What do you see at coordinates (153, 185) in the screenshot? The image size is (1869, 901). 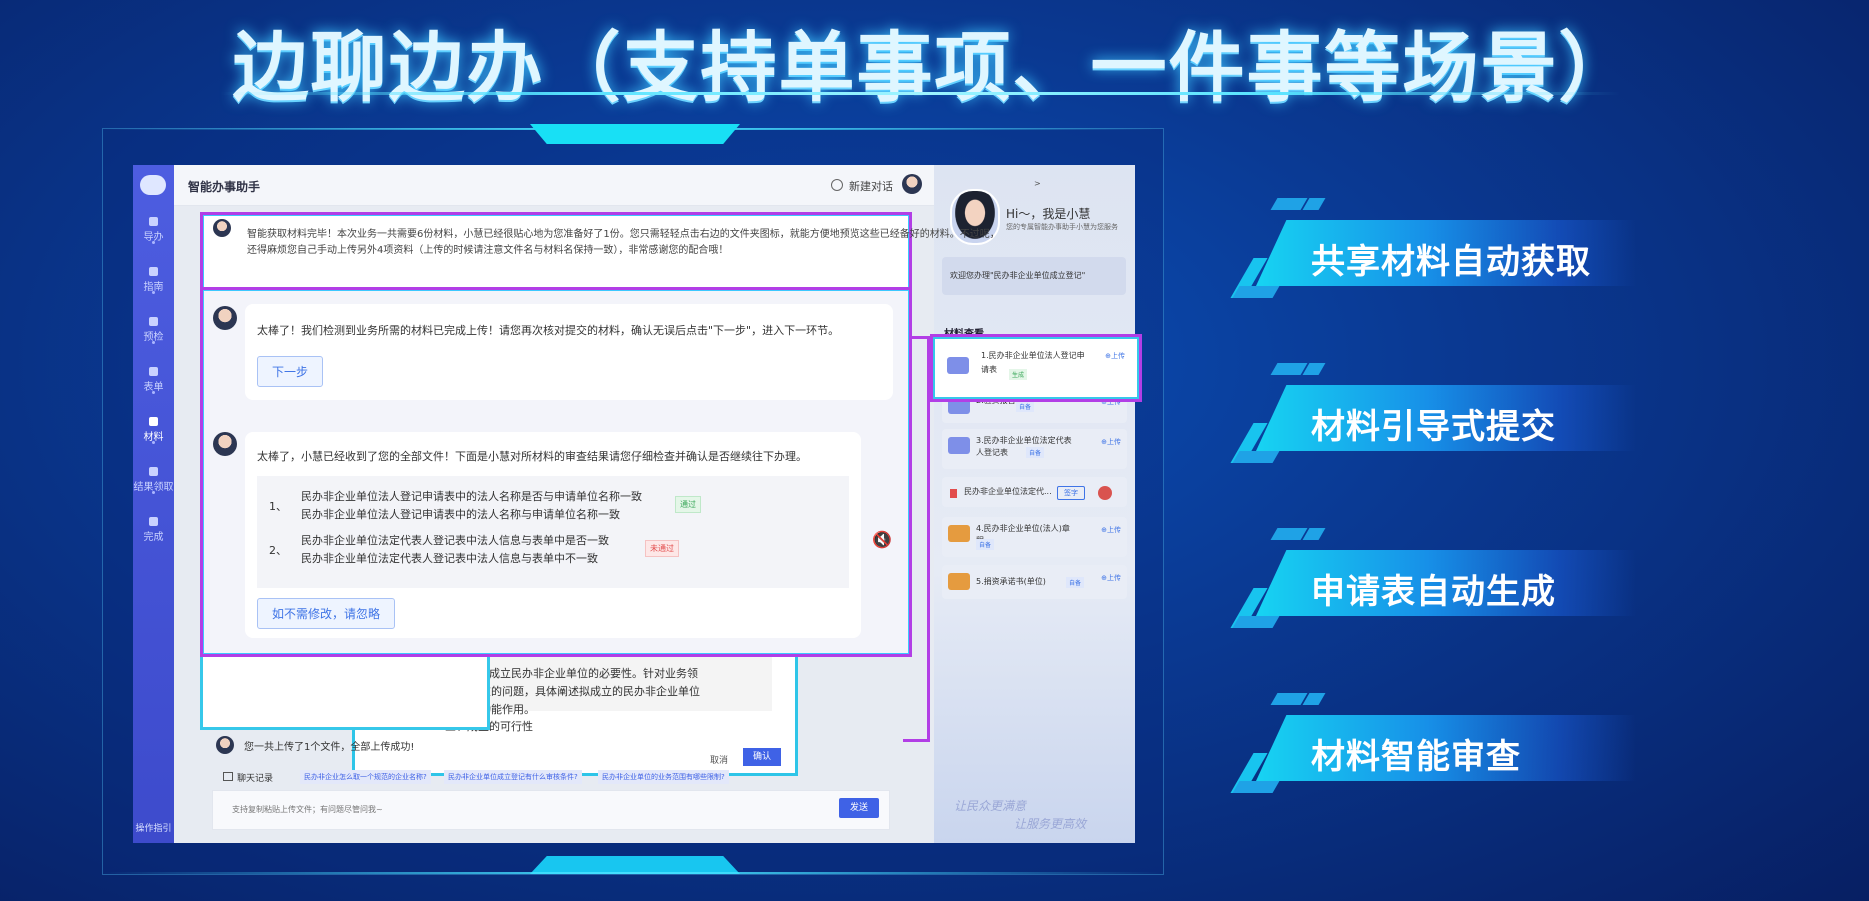 I see `robot-logo-icon` at bounding box center [153, 185].